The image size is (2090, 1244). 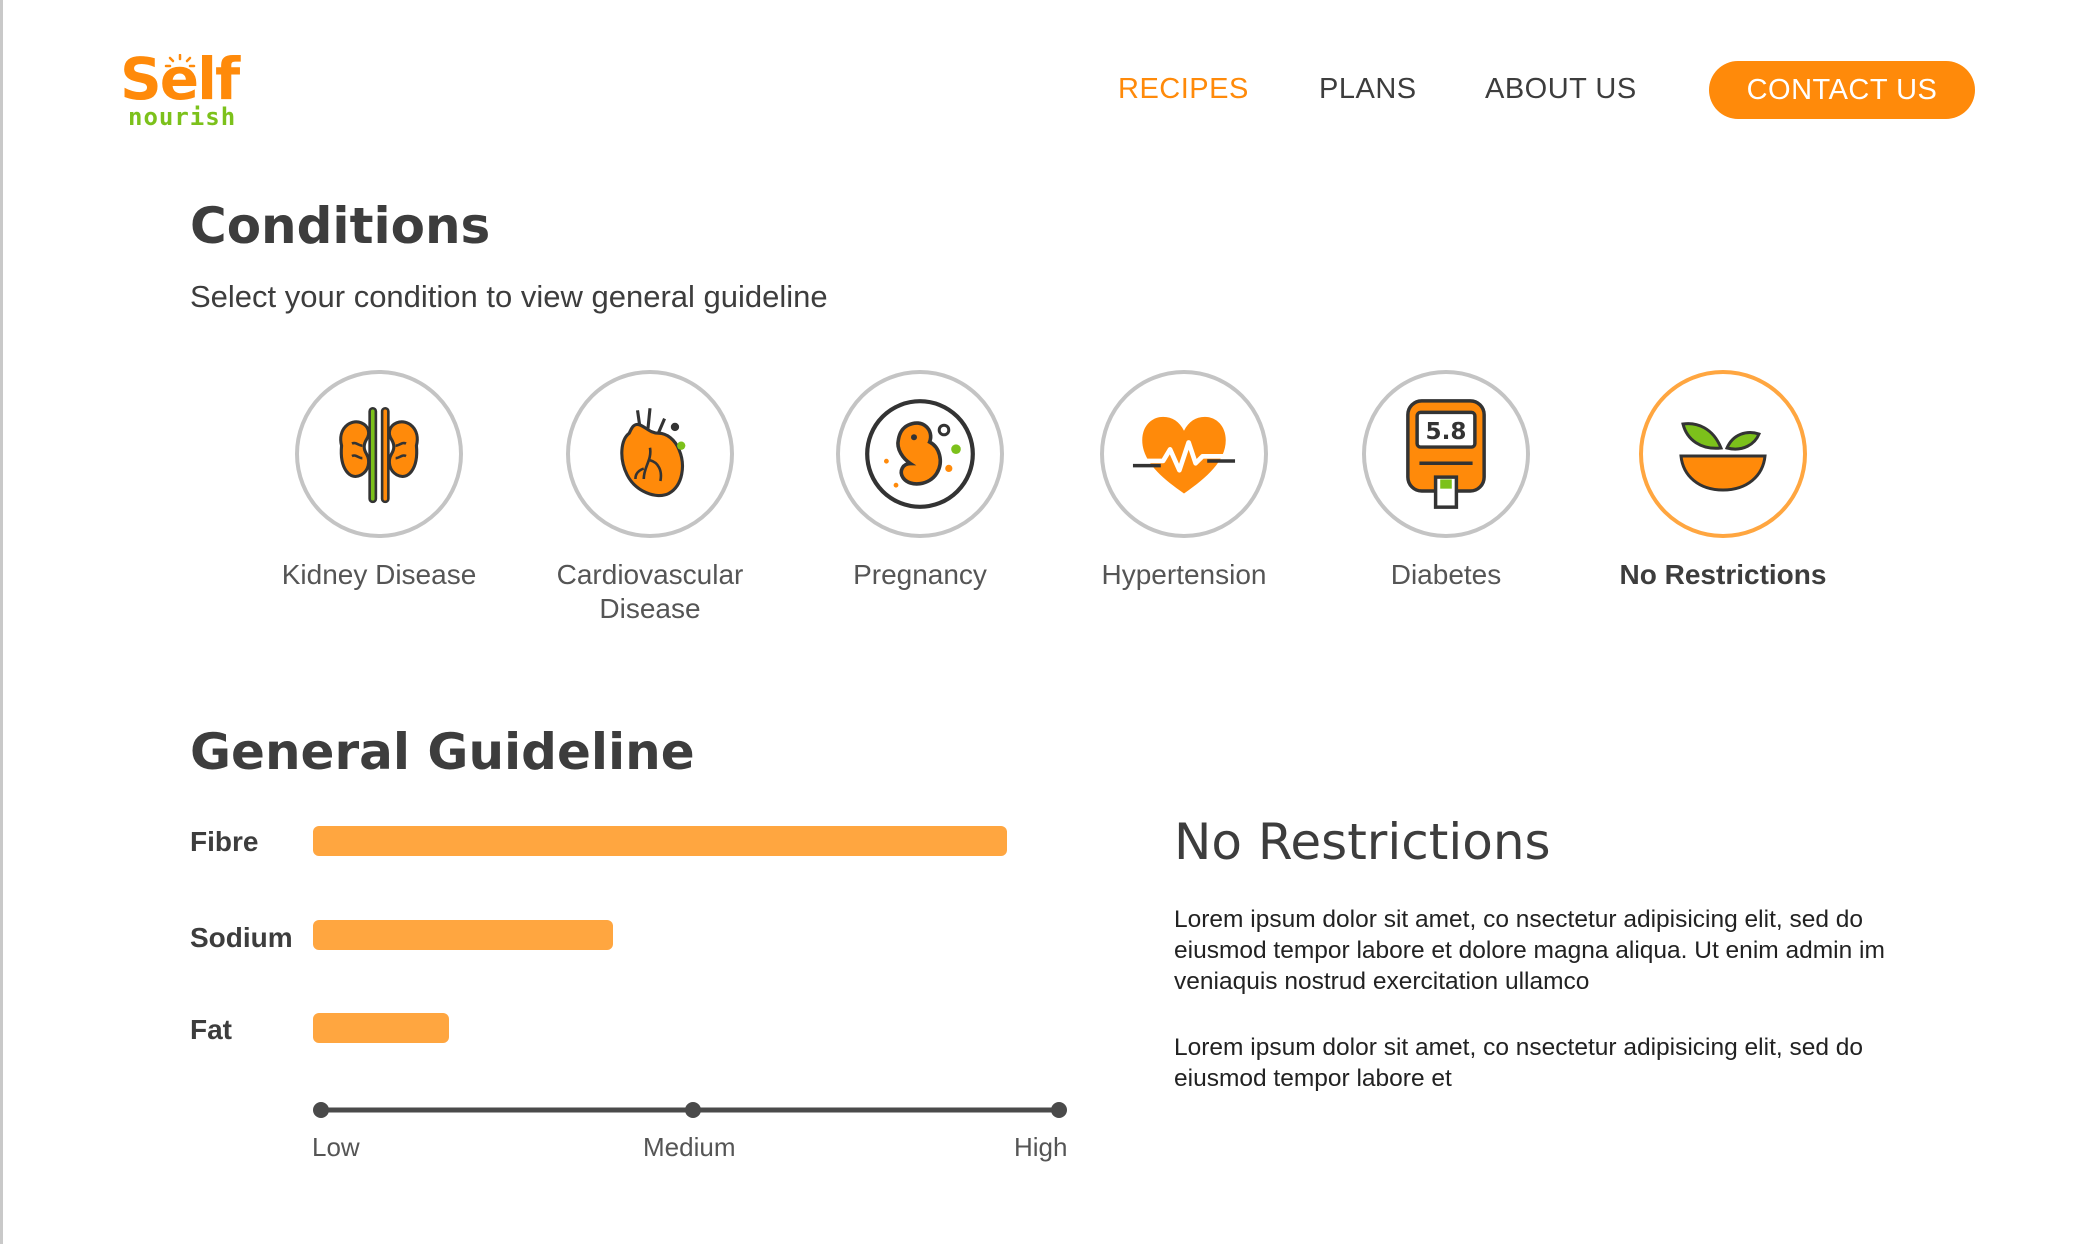 What do you see at coordinates (693, 1110) in the screenshot?
I see `scale-marker-medium` at bounding box center [693, 1110].